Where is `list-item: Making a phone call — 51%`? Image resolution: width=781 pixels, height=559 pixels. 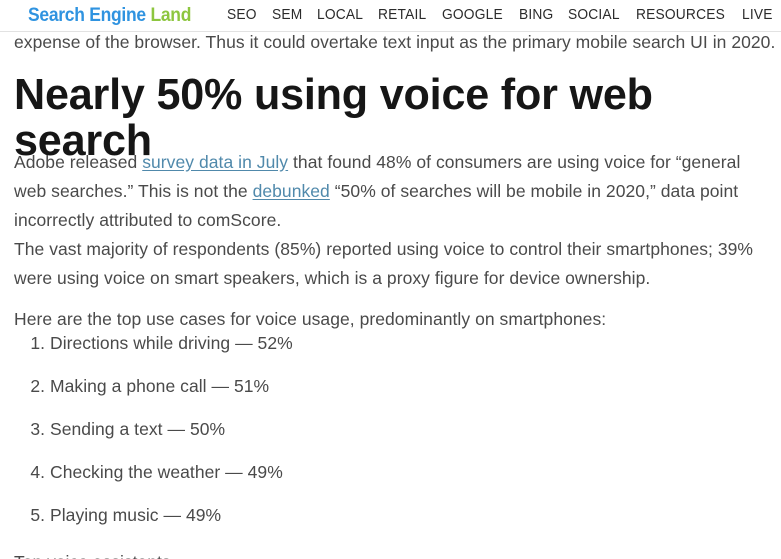 list-item: Making a phone call — 51% is located at coordinates (400, 386).